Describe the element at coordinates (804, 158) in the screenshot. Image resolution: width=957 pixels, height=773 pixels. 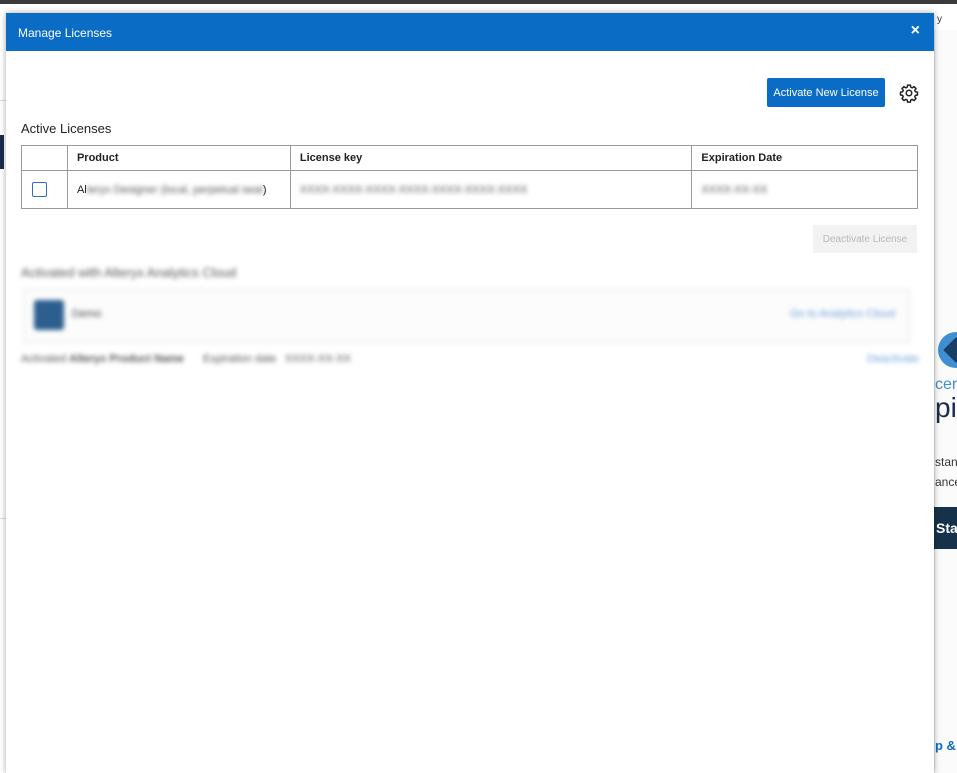
I see `column-header-expiration-date: Expiration Date` at that location.